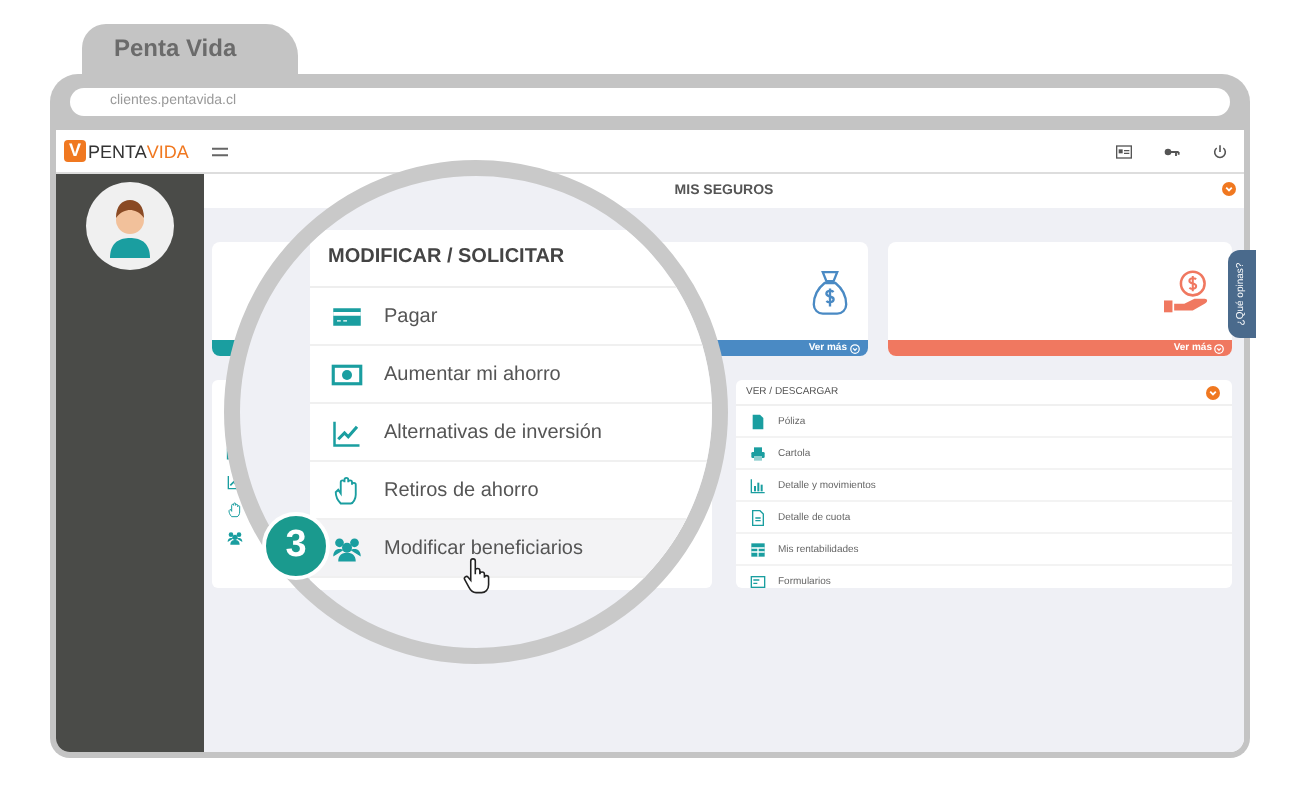 The image size is (1300, 800). Describe the element at coordinates (758, 581) in the screenshot. I see `form-icon` at that location.